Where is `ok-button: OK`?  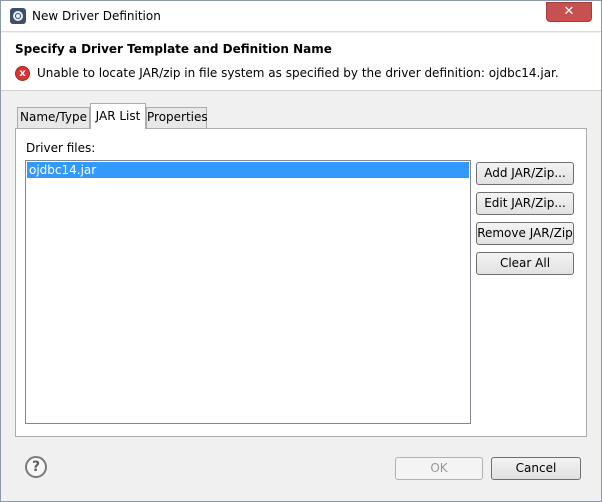 ok-button: OK is located at coordinates (439, 468).